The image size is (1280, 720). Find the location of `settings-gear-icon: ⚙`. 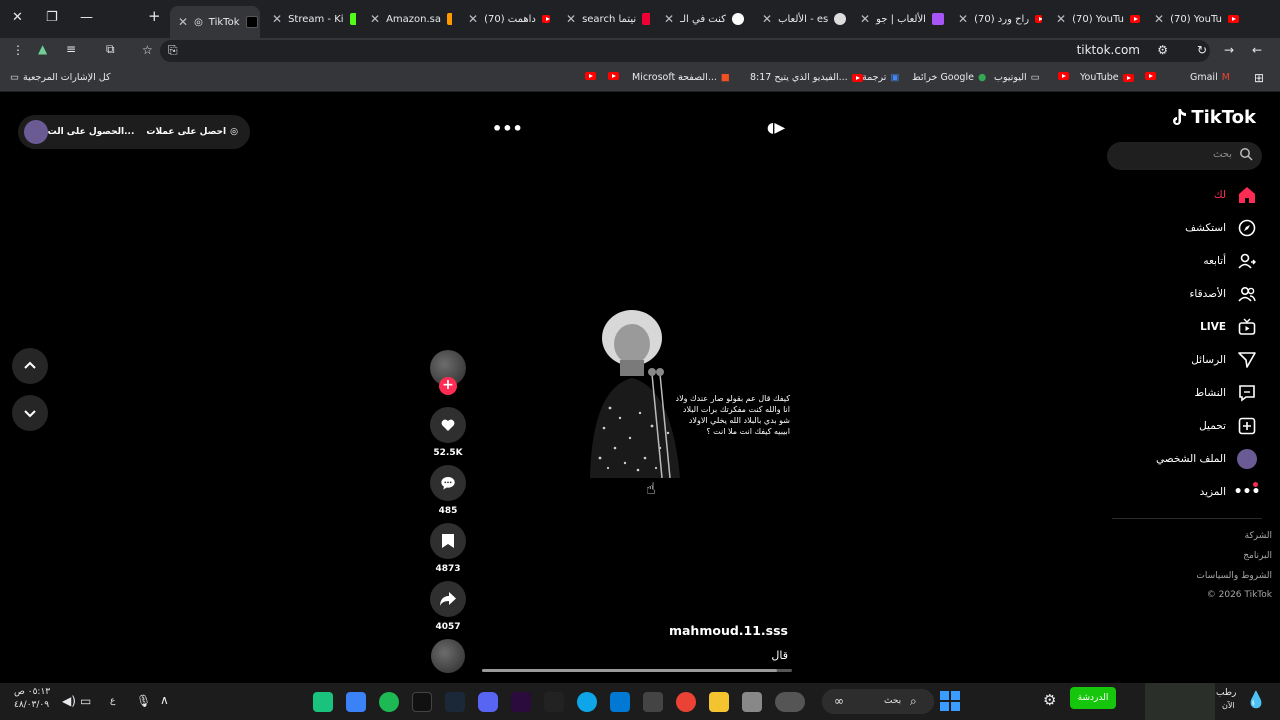

settings-gear-icon: ⚙ is located at coordinates (1049, 700).